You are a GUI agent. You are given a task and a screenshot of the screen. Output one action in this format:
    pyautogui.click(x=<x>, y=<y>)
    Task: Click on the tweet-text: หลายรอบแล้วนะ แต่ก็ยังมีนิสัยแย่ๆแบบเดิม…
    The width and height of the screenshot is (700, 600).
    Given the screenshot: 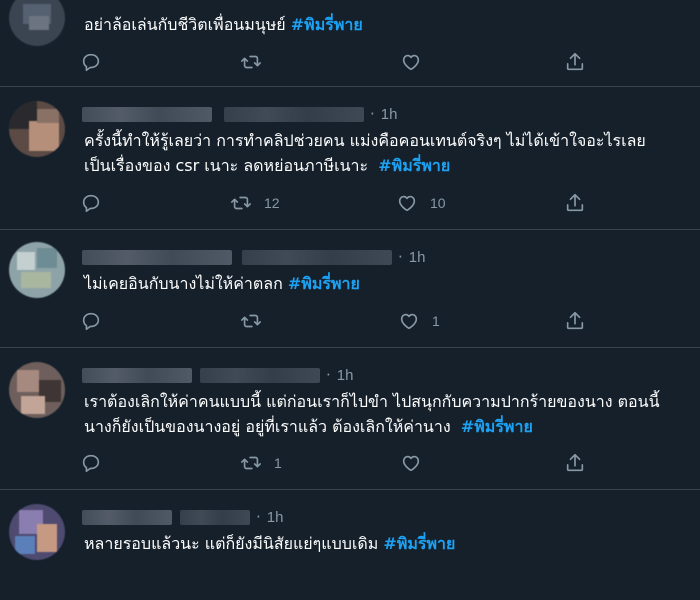 What is the action you would take?
    pyautogui.click(x=270, y=543)
    